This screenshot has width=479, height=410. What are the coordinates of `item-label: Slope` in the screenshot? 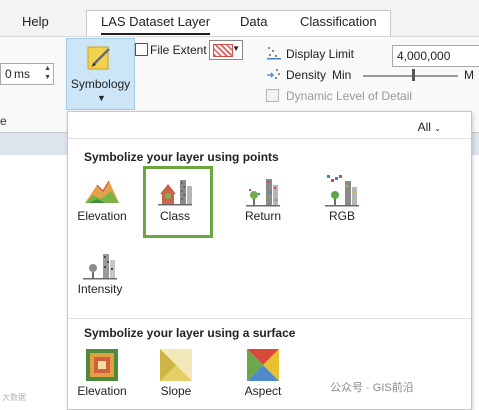 It's located at (176, 391).